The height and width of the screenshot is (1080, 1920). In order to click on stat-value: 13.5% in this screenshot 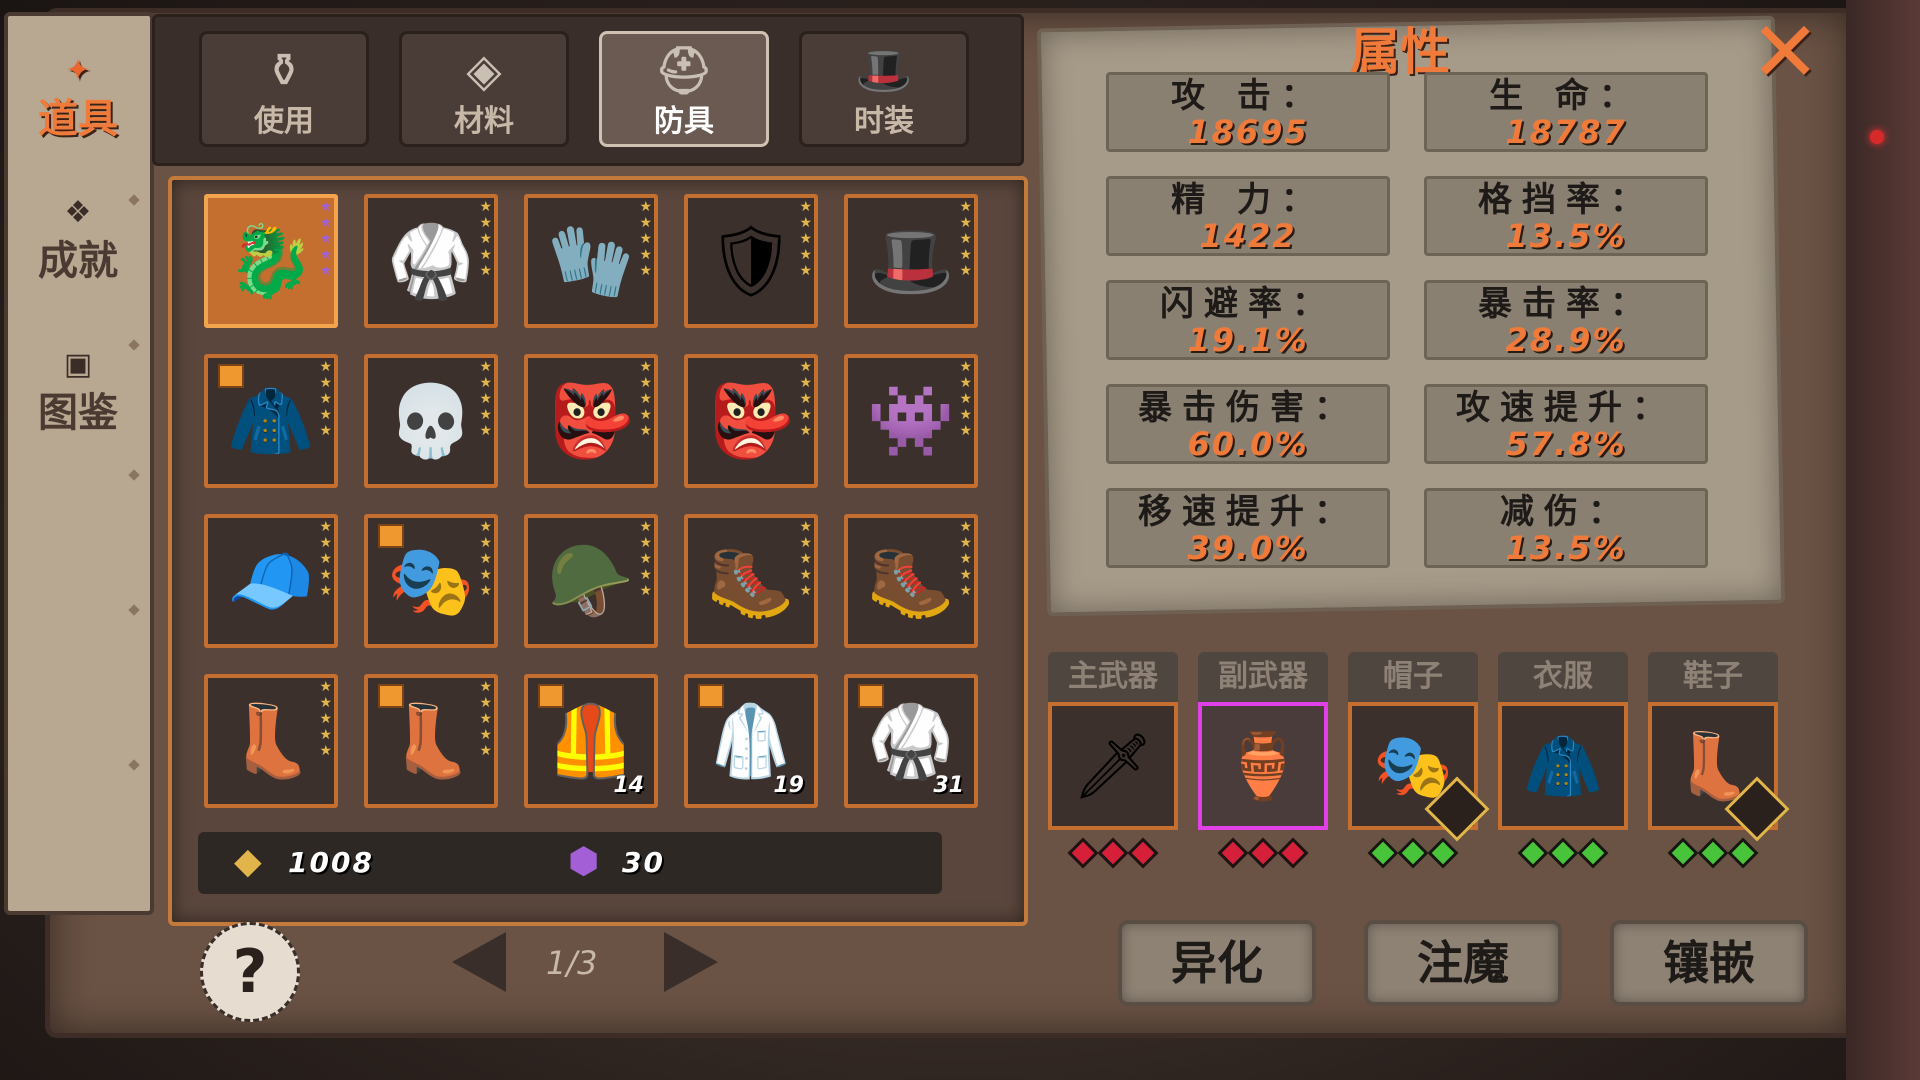, I will do `click(1566, 236)`.